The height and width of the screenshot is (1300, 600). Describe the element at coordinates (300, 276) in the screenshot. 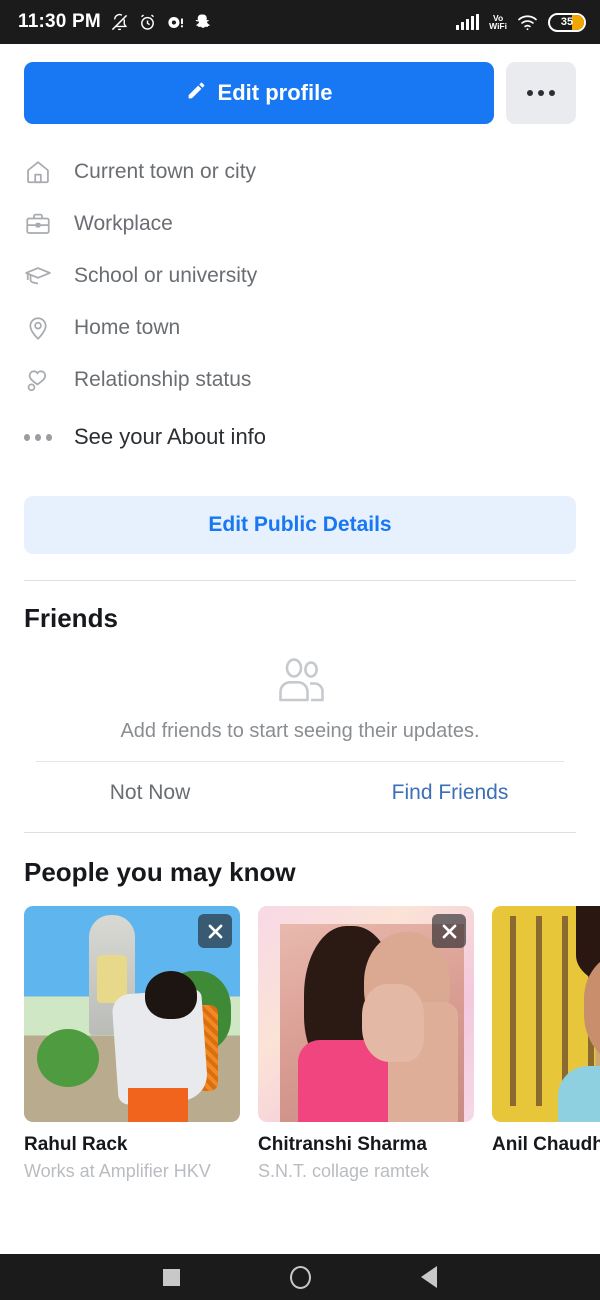

I see `about-row-school: School or university` at that location.